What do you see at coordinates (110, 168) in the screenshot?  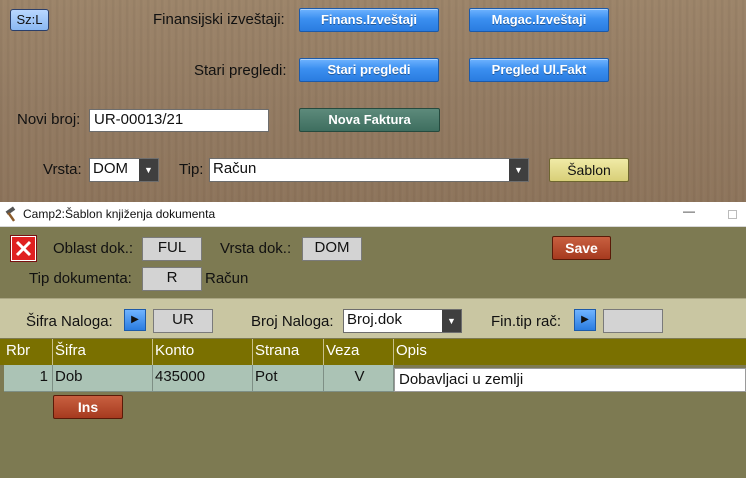 I see `vrsta-select-value: DOM` at bounding box center [110, 168].